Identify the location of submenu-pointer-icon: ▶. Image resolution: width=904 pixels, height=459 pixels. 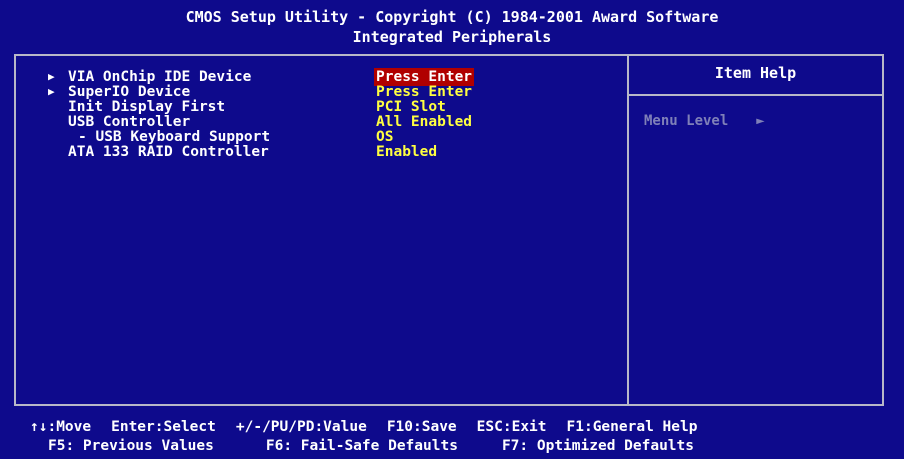
(51, 91).